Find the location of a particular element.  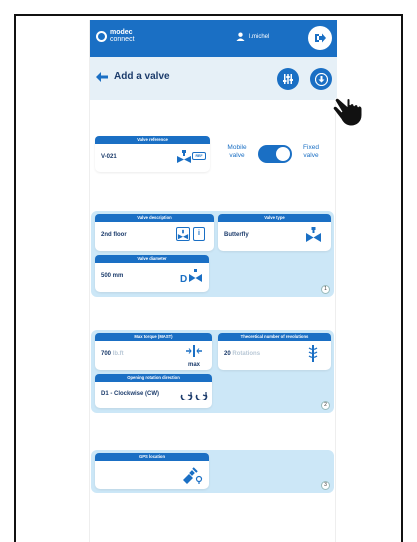

valve-description-value: 2nd floor is located at coordinates (114, 235).